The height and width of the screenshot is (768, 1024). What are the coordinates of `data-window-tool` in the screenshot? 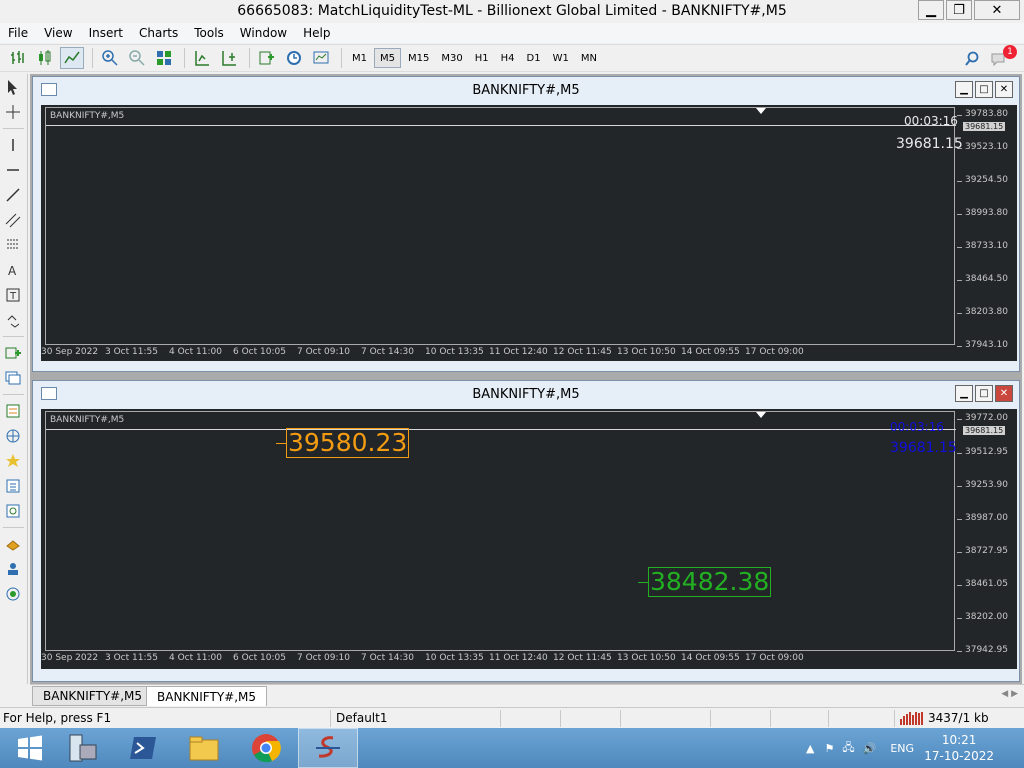 It's located at (13, 486).